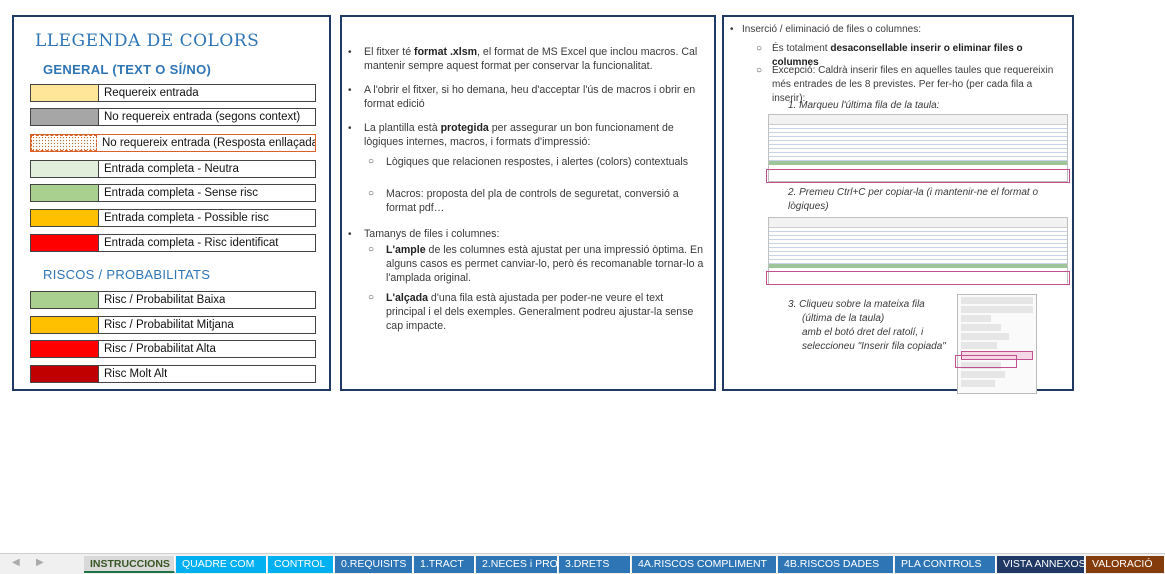  What do you see at coordinates (129, 564) in the screenshot?
I see `sheet-tab: INSTRUCCIONS` at bounding box center [129, 564].